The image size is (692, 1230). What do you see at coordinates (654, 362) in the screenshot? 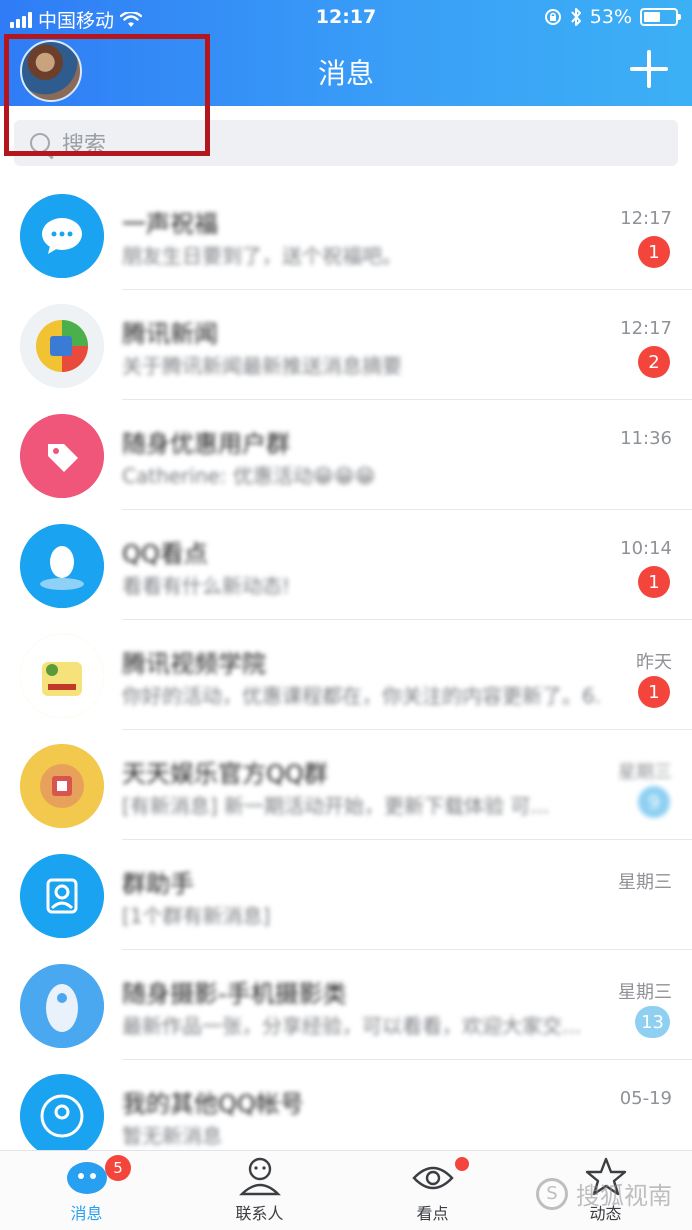
I see `unread-badge: 2` at bounding box center [654, 362].